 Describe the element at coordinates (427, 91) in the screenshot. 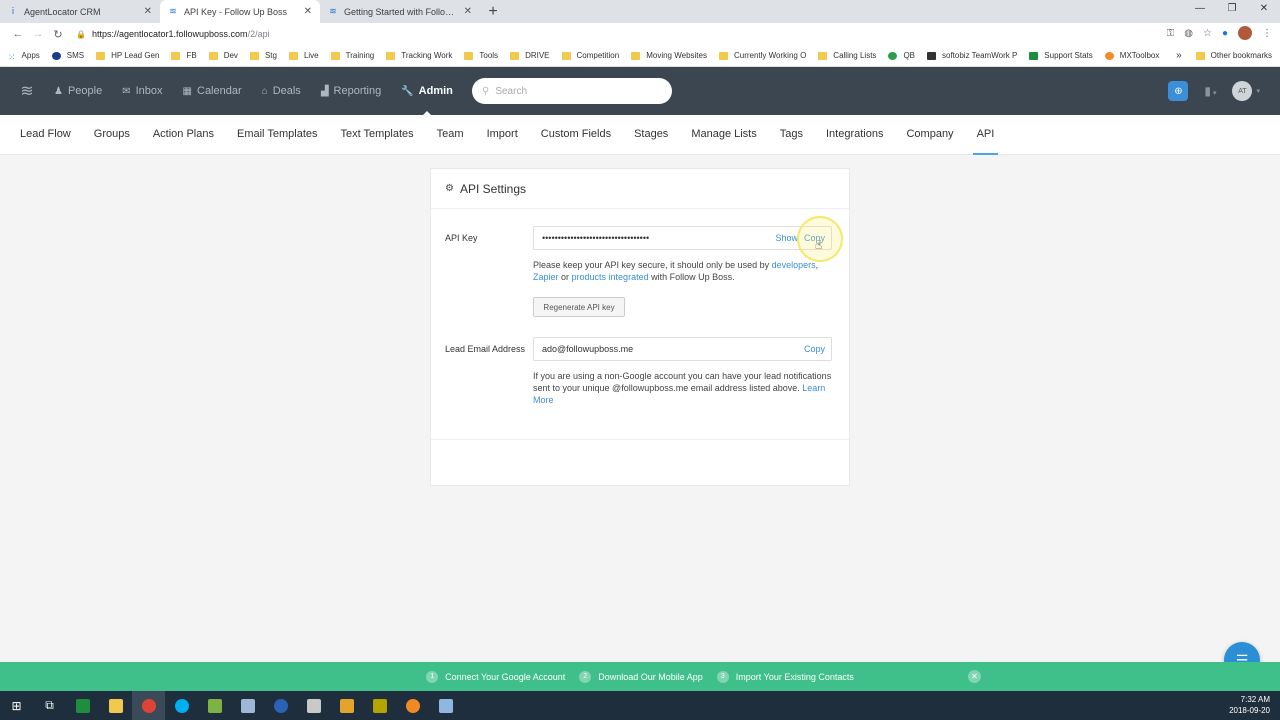

I see `nav-admin: 🔧 Admin` at that location.